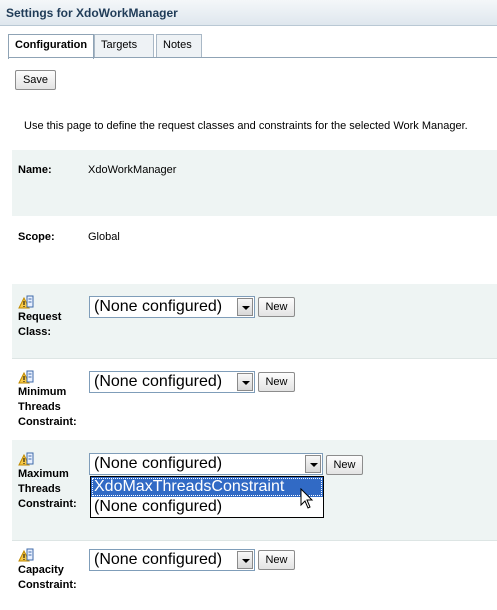 The height and width of the screenshot is (610, 497). Describe the element at coordinates (207, 487) in the screenshot. I see `dropdown-option-xdomaxthreadsconstraint: XdoMaxThreadsConstraint` at that location.